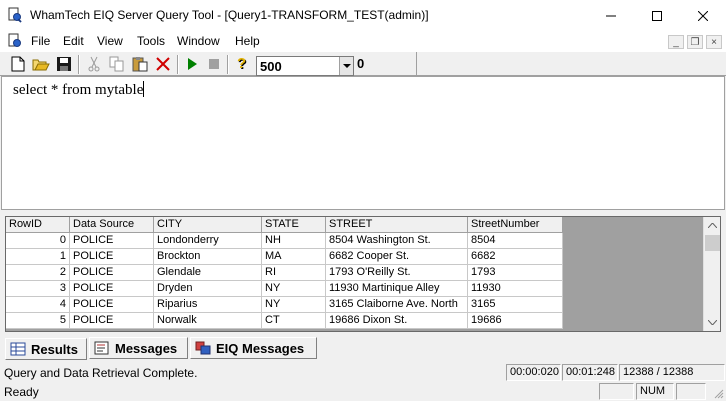 The height and width of the screenshot is (401, 726). Describe the element at coordinates (672, 372) in the screenshot. I see `record-count: 12388 / 12388` at that location.